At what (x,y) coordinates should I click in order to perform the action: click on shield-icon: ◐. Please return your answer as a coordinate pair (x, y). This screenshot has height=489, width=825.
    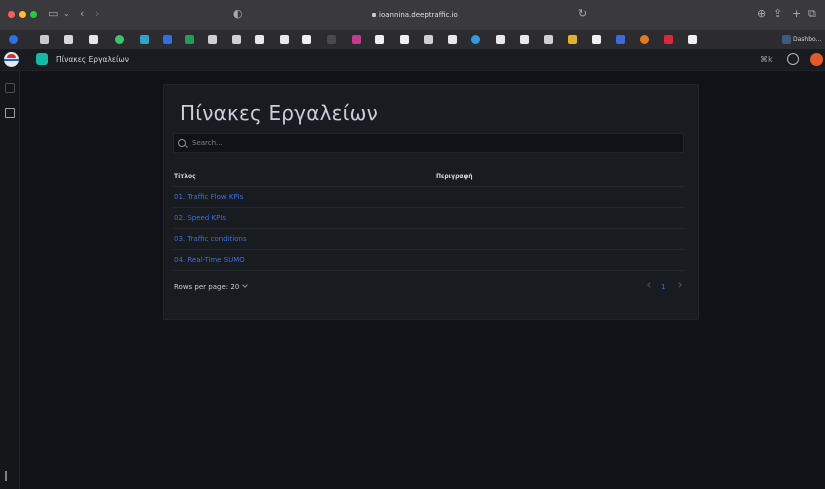
    Looking at the image, I should click on (238, 14).